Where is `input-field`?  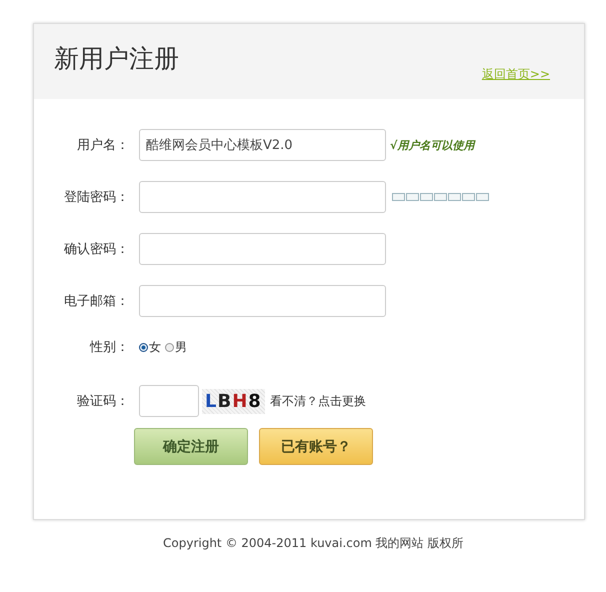
input-field is located at coordinates (262, 301).